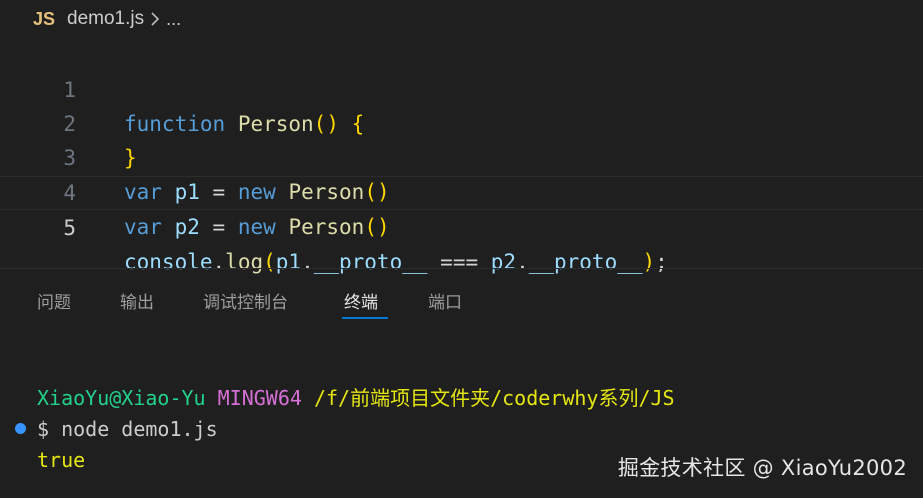 This screenshot has height=498, width=923. What do you see at coordinates (361, 300) in the screenshot?
I see `tab-terminal: 终端` at bounding box center [361, 300].